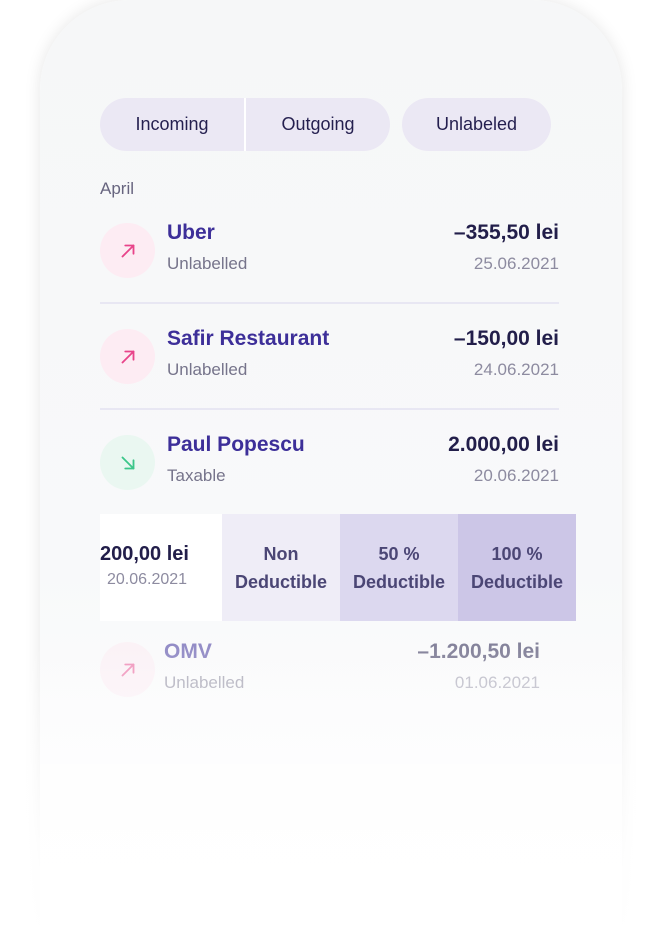 The width and height of the screenshot is (662, 942). Describe the element at coordinates (506, 232) in the screenshot. I see `transaction-amount: –355,50 lei` at that location.